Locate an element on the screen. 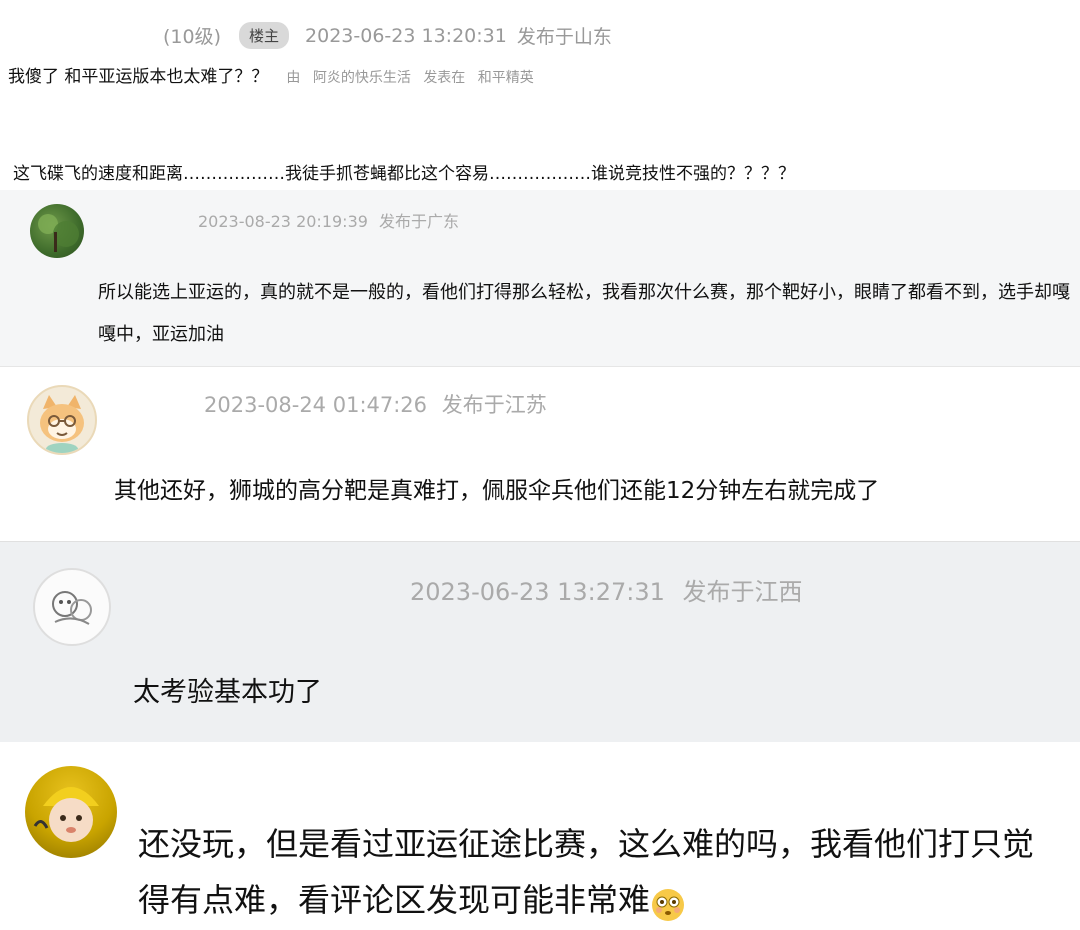 This screenshot has height=930, width=1080. cartoon-cat-avatar-icon is located at coordinates (62, 420).